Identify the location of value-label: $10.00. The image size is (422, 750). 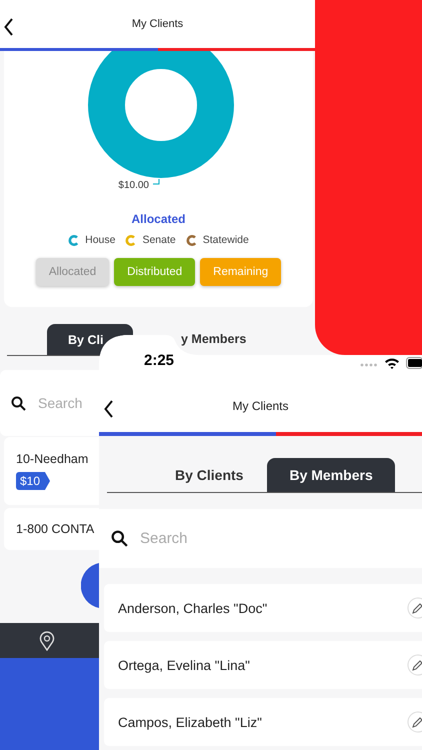
(133, 185).